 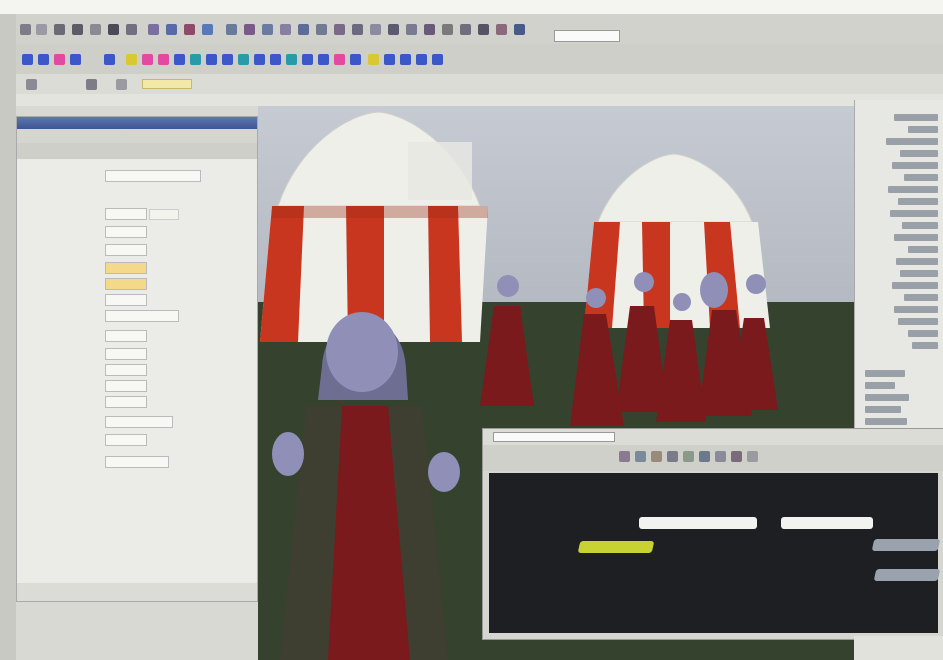 I want to click on torus-icon, so click(x=131, y=59).